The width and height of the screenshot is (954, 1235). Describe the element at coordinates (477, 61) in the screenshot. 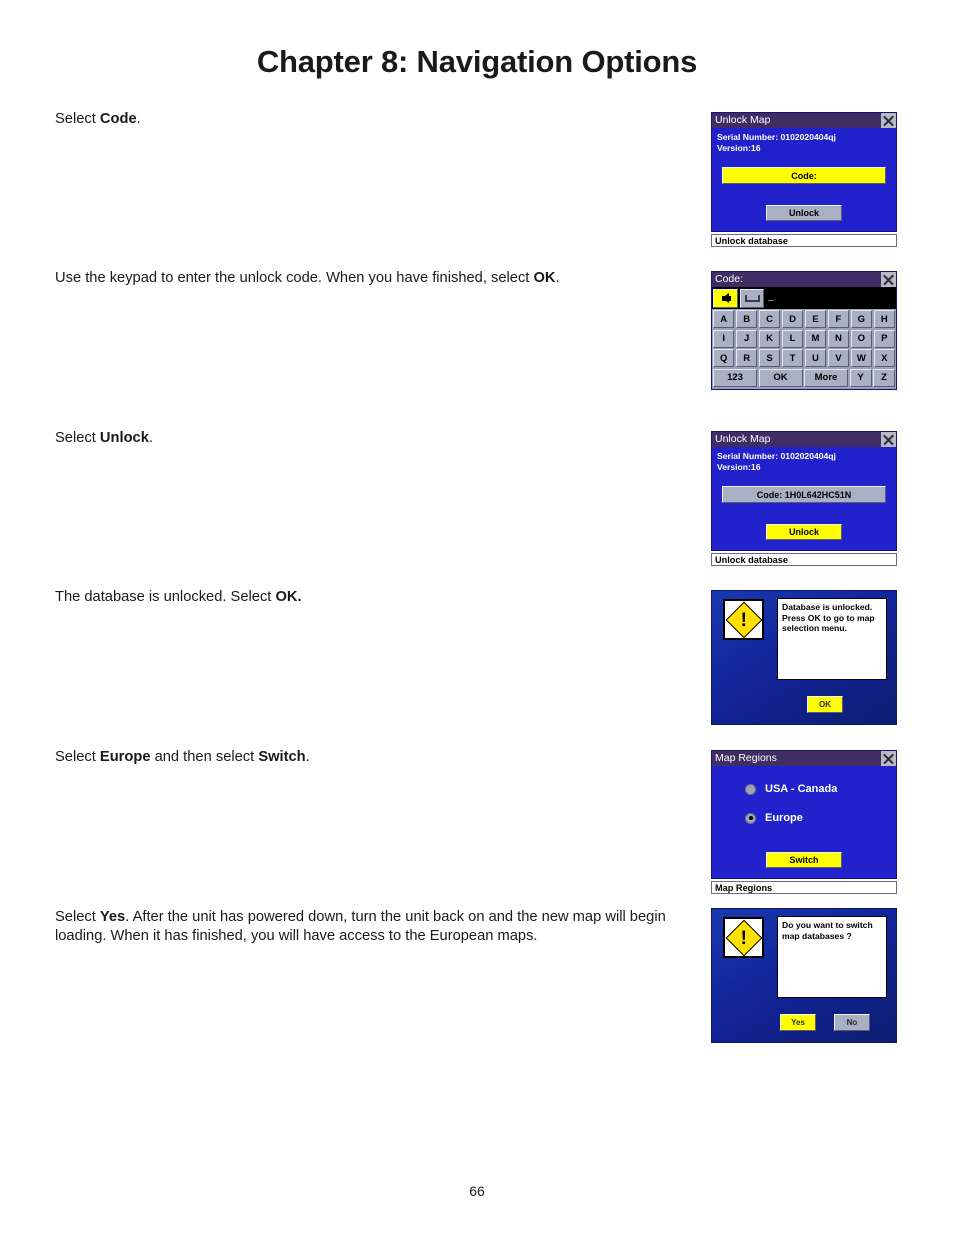

I see `page-title: Chapter 8: Navigation Options` at that location.